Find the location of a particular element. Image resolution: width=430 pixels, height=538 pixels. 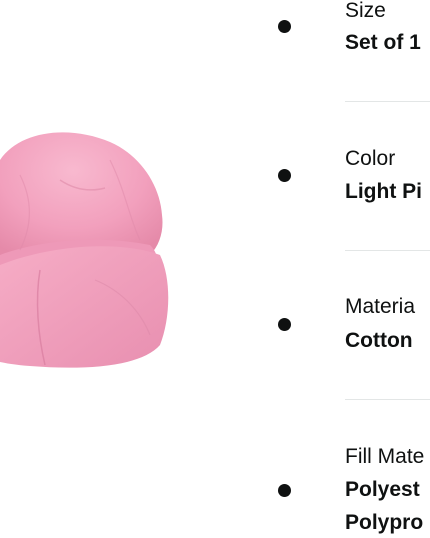

spec-value-fill-material-line-2: Polypro is located at coordinates (384, 522).